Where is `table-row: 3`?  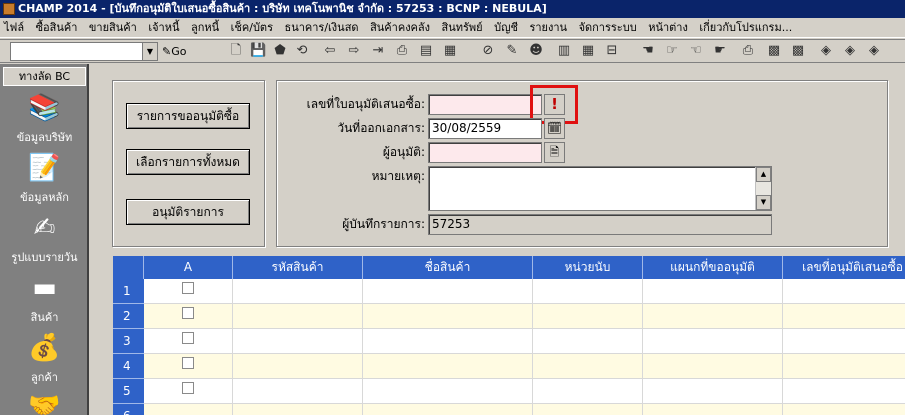 table-row: 3 is located at coordinates (509, 341).